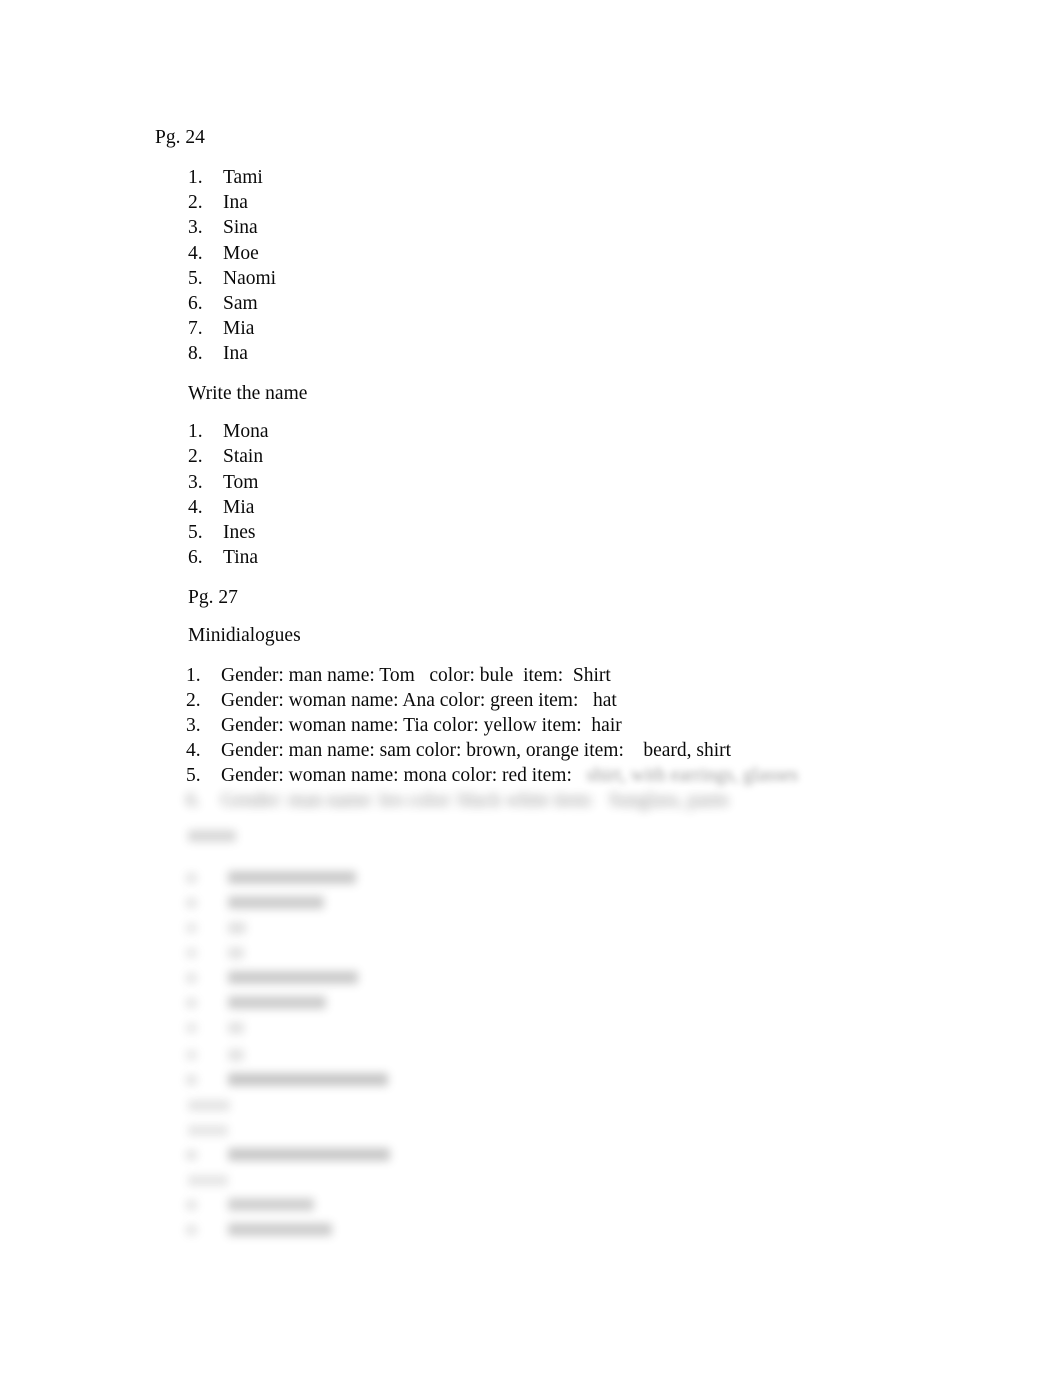  Describe the element at coordinates (241, 482) in the screenshot. I see `list-item-label: Tom` at that location.